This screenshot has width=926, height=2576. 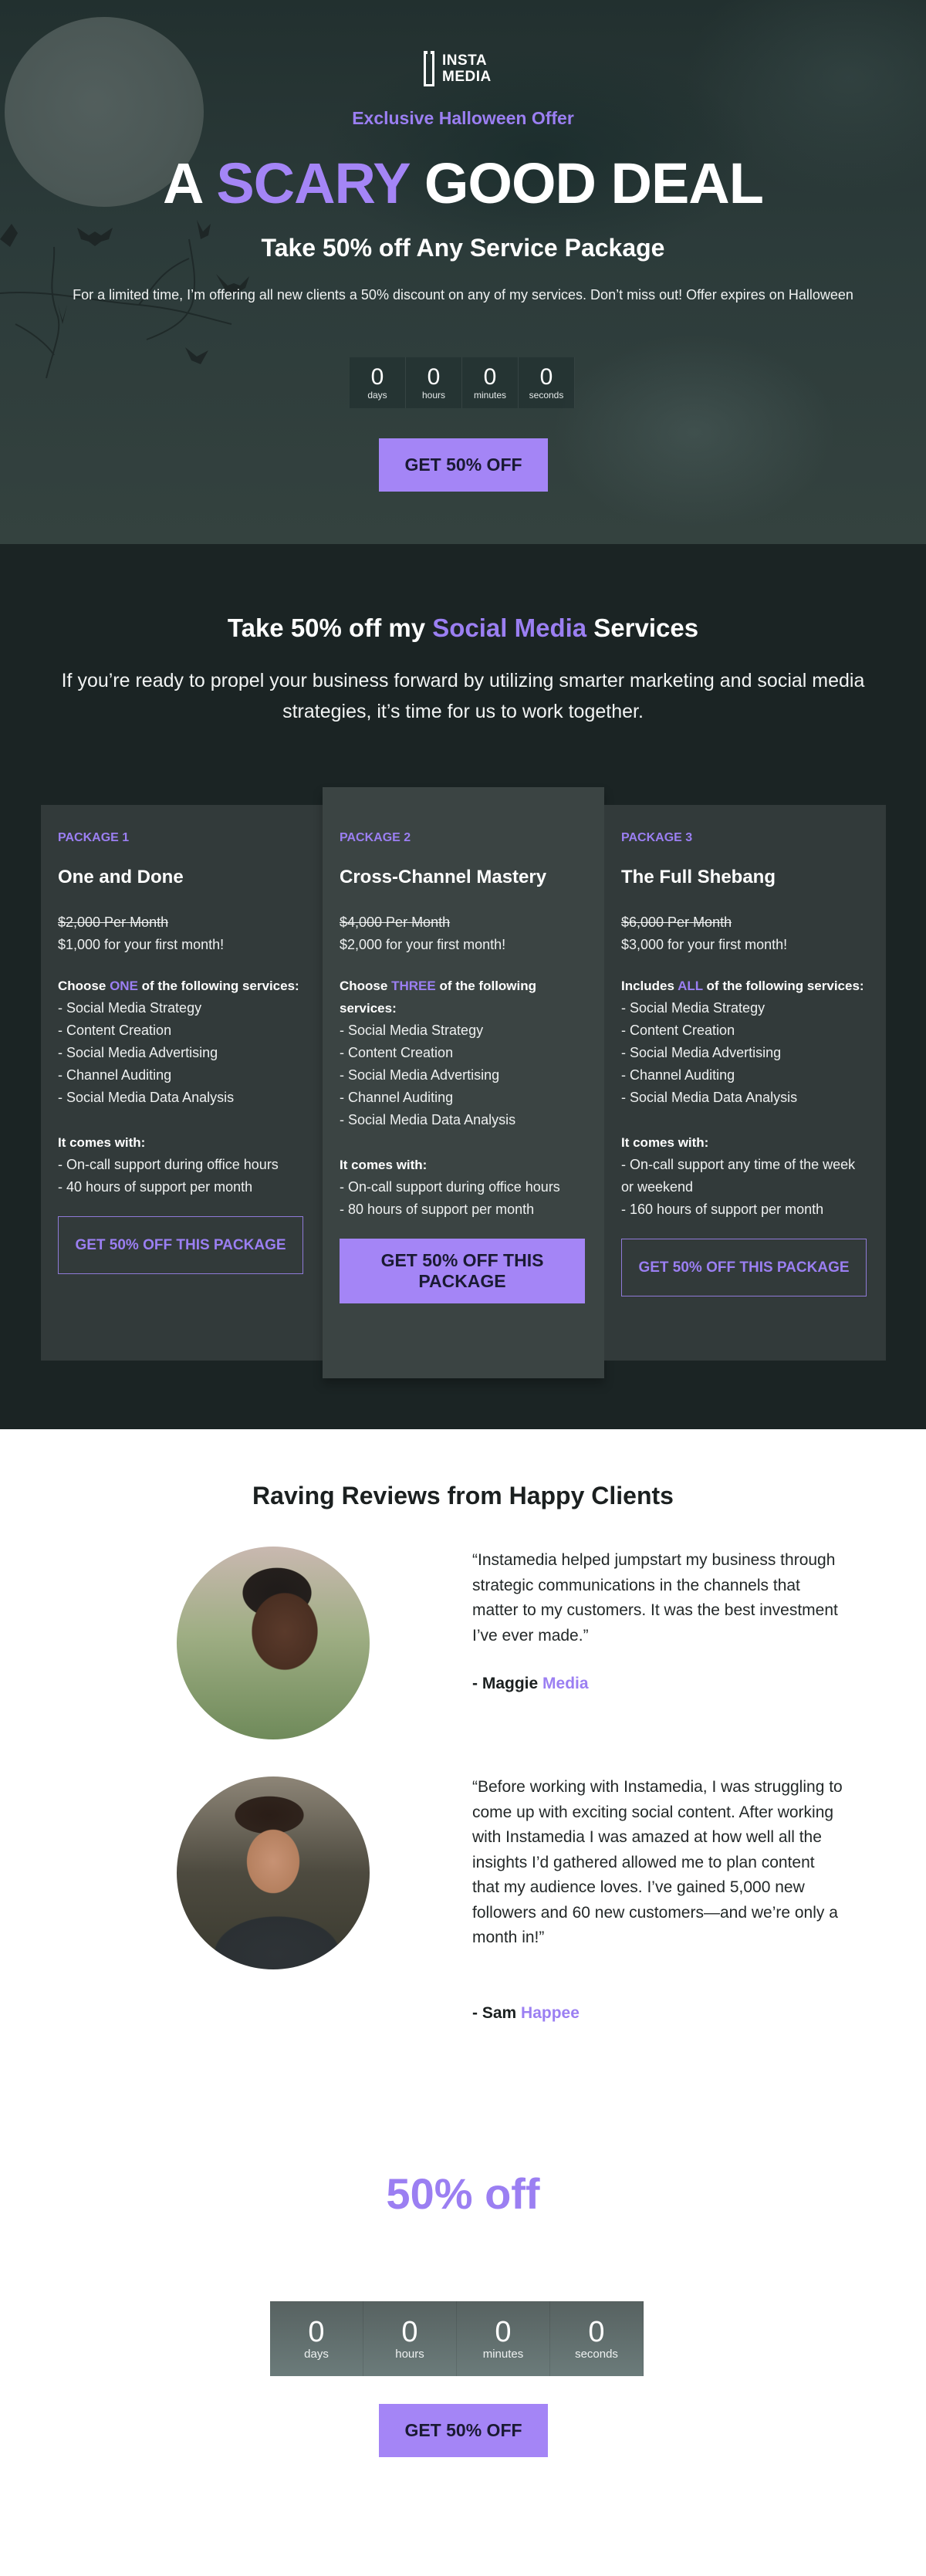 I want to click on hero-countdown: 0 days 0 hours 0 minutes 0 seconds, so click(x=463, y=382).